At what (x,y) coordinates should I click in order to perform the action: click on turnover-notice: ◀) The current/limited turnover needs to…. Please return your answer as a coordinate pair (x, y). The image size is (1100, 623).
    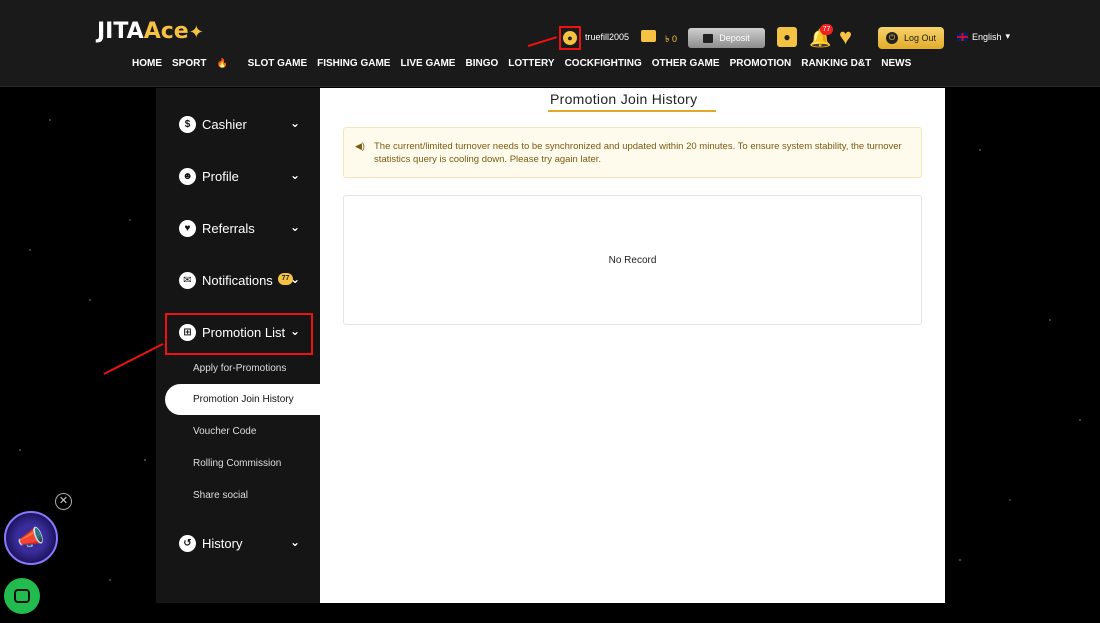
    Looking at the image, I should click on (632, 152).